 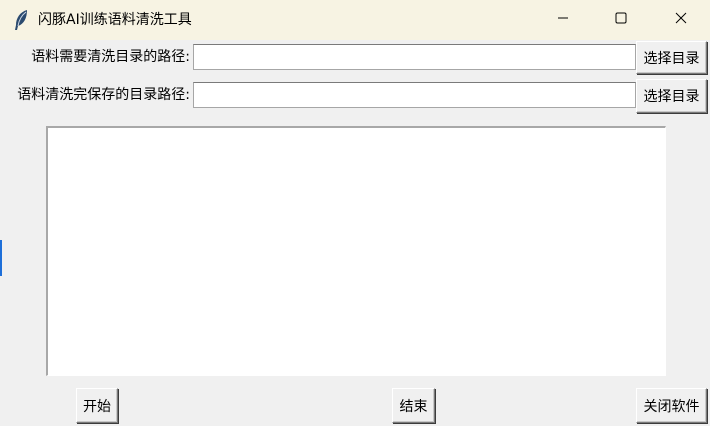 I want to click on close-window-button, so click(x=681, y=20).